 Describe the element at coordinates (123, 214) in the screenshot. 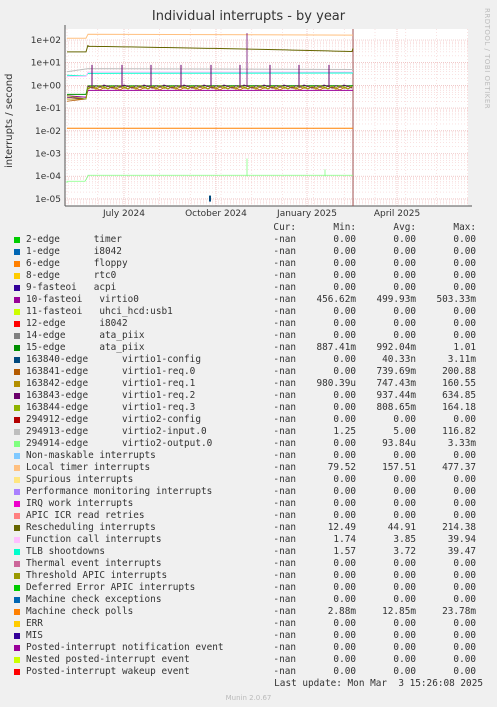

I see `x-tick-label: July 2024` at that location.